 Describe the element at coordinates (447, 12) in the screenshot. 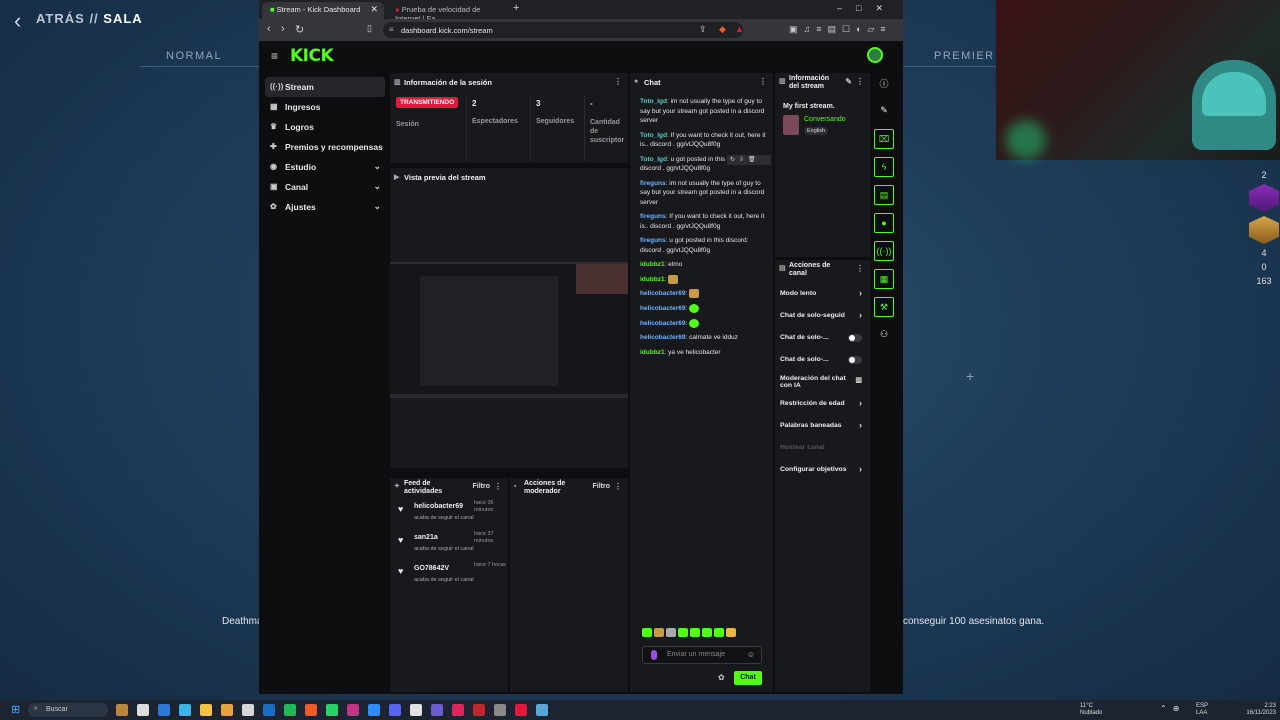

I see `browser-tab-speedtest: ● Prueba de velocidad de Internet | Fa` at that location.